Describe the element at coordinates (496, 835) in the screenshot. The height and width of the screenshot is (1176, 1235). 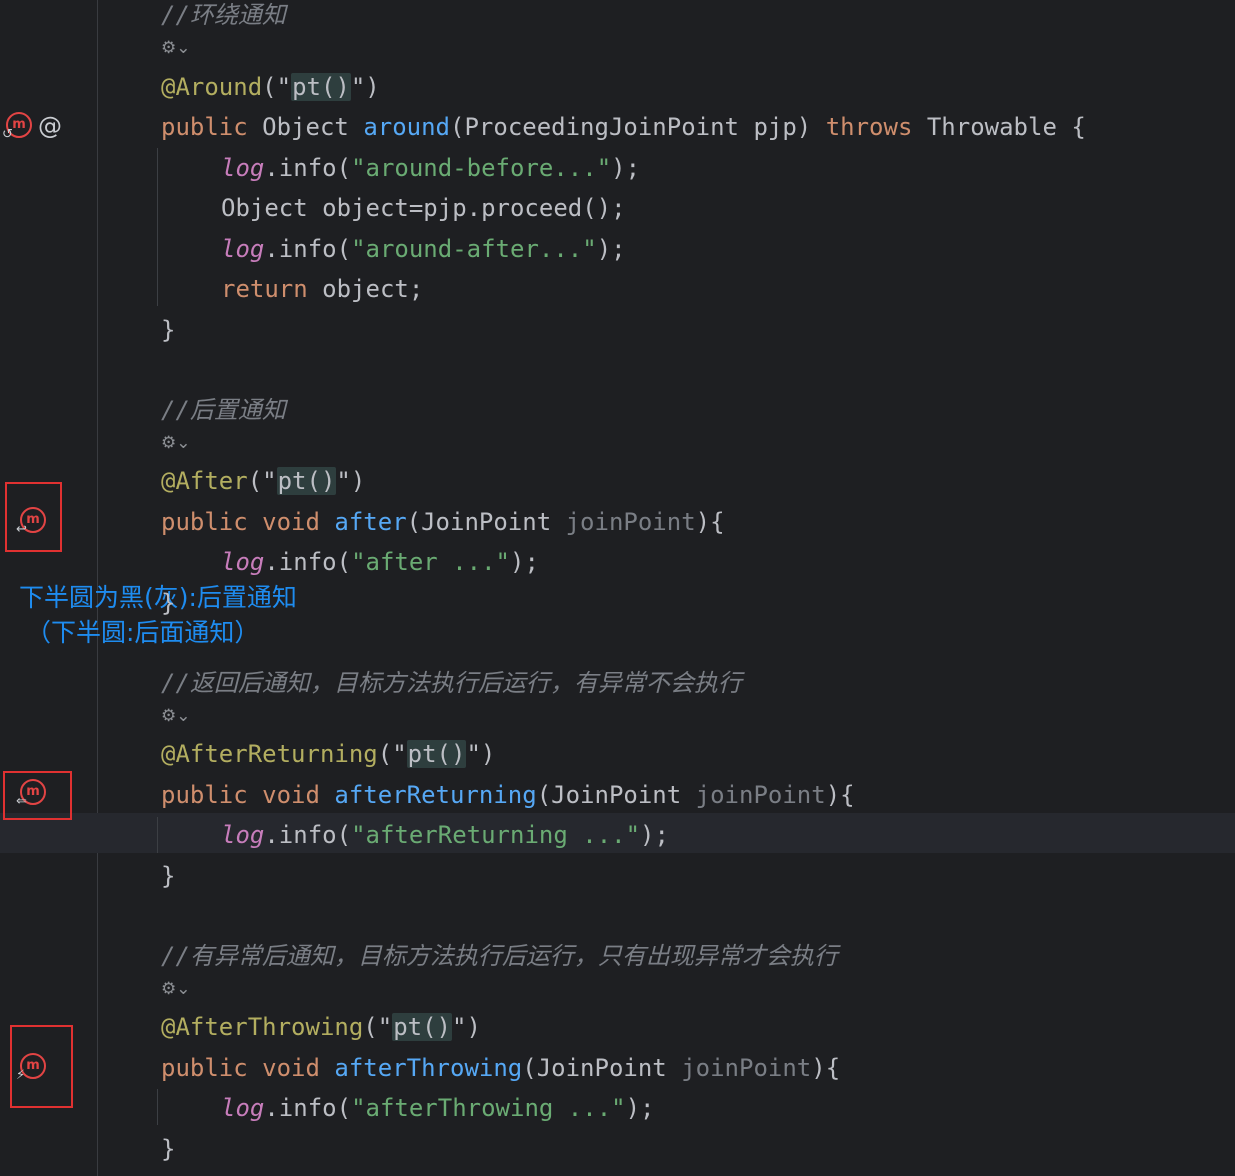
I see `string: "afterReturning ..."` at that location.